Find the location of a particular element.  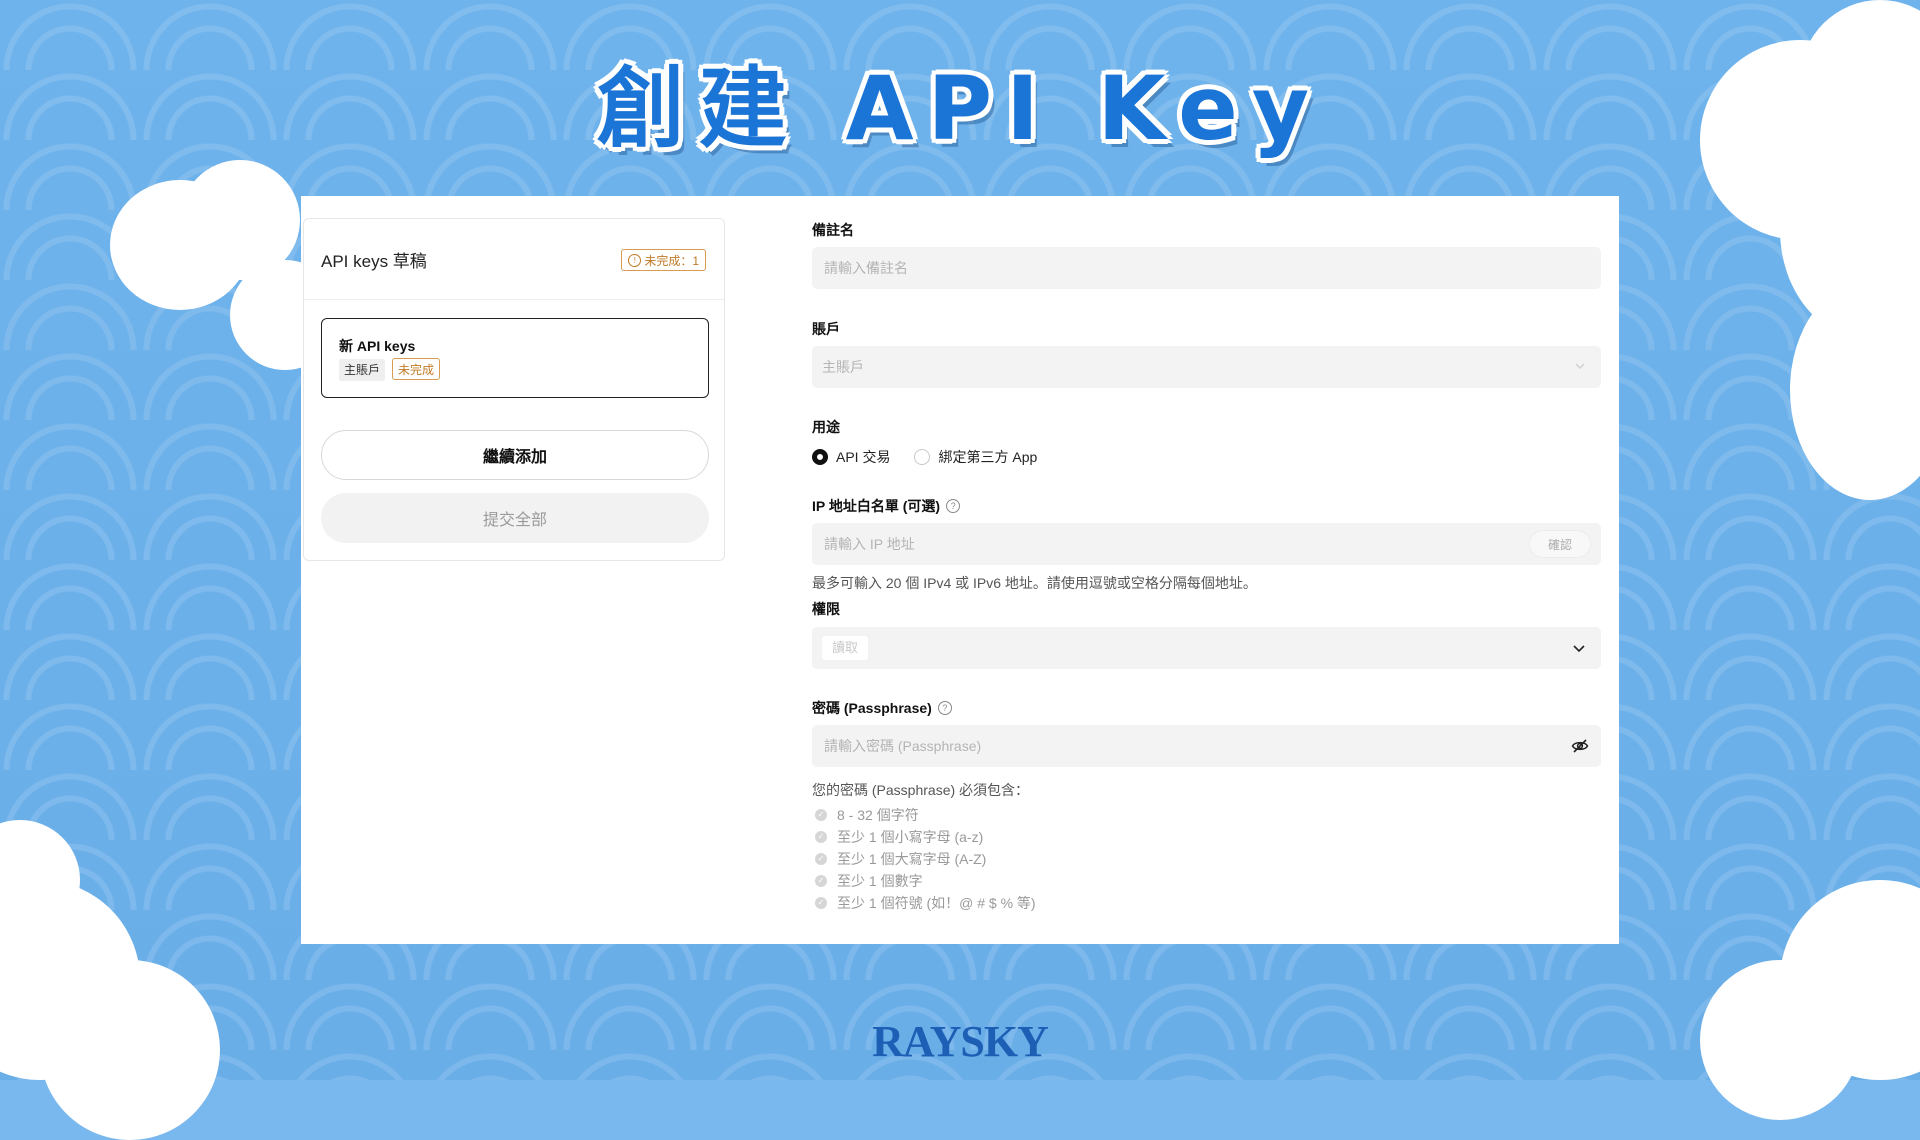

radio-api-trading-label: API 交易 is located at coordinates (863, 457).